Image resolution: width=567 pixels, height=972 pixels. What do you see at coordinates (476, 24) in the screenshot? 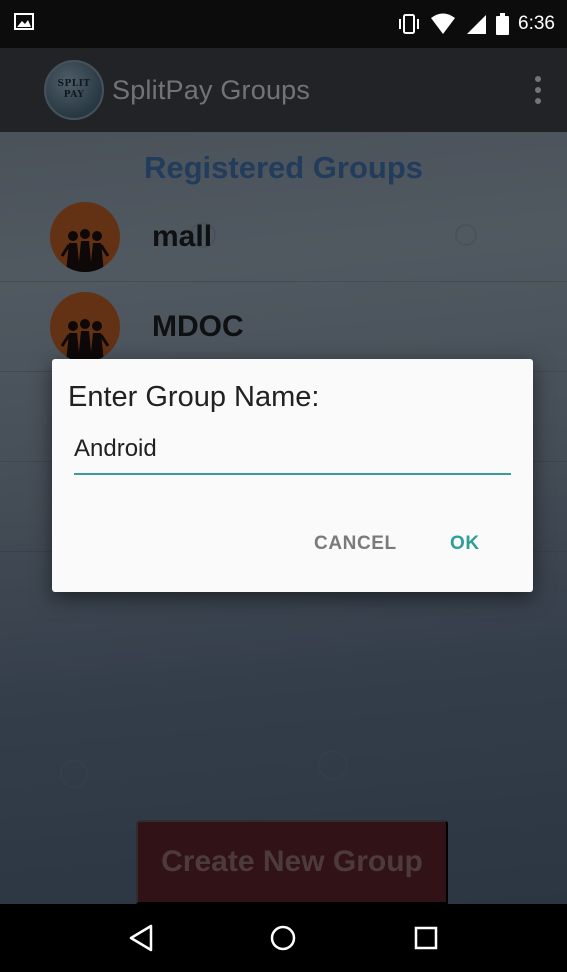
I see `signal-icon` at bounding box center [476, 24].